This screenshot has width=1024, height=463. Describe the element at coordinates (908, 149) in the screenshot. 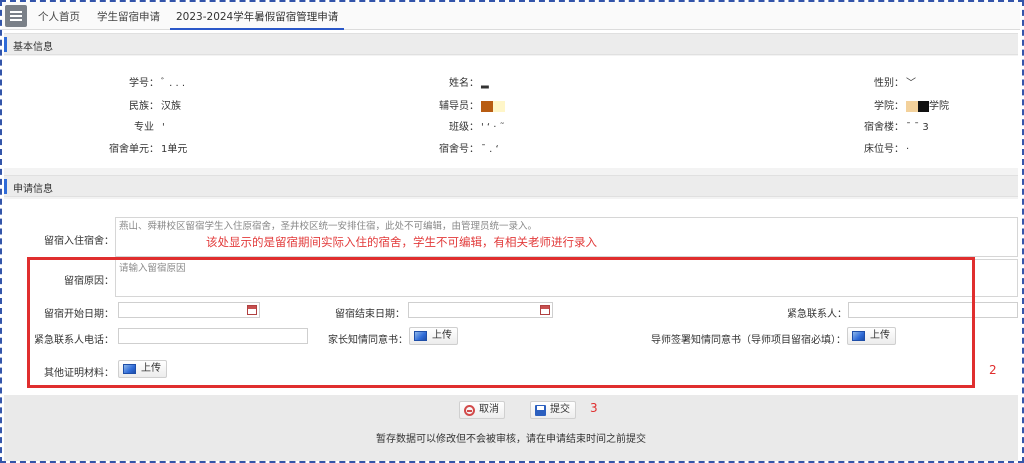

I see `bed-value: ·` at that location.